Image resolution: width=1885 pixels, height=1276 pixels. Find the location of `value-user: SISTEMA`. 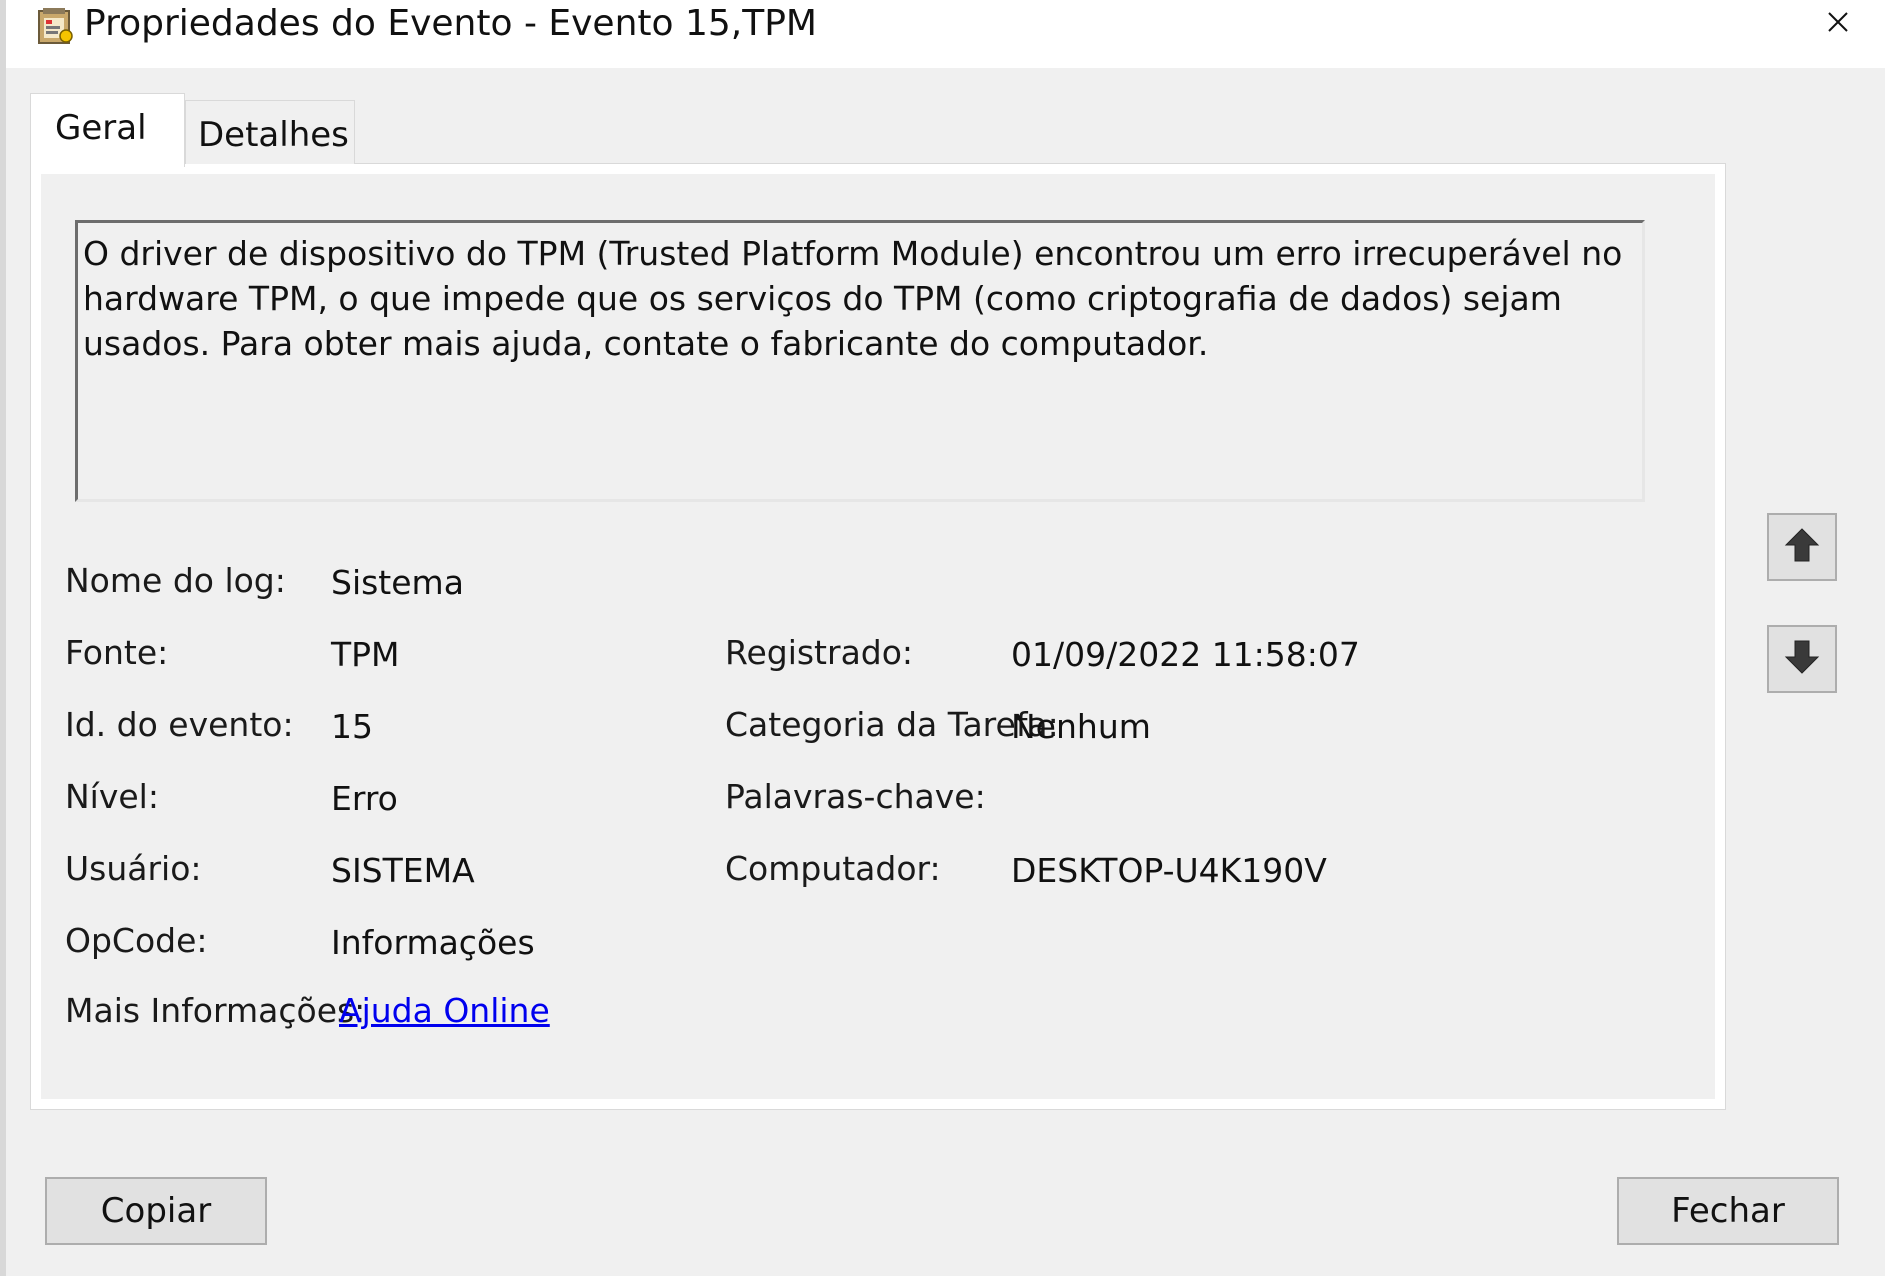

value-user: SISTEMA is located at coordinates (403, 870).